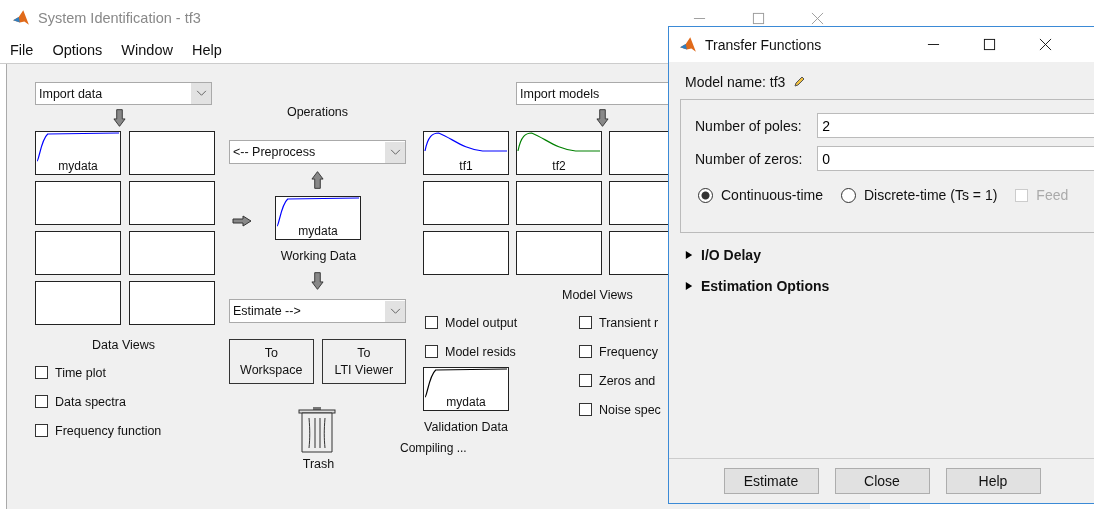  Describe the element at coordinates (731, 255) in the screenshot. I see `section-header: I/O Delay` at that location.